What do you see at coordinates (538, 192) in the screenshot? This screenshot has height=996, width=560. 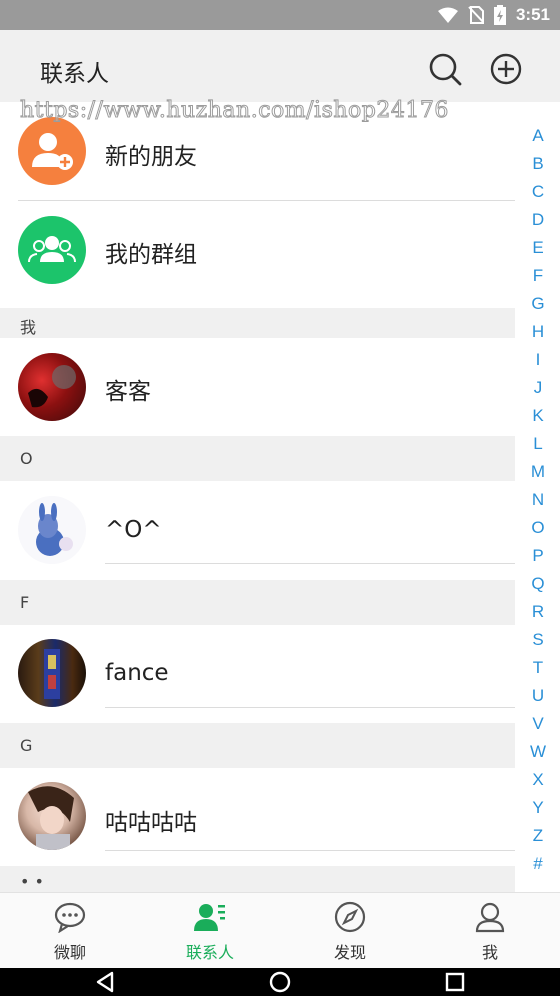 I see `index-letter: C` at bounding box center [538, 192].